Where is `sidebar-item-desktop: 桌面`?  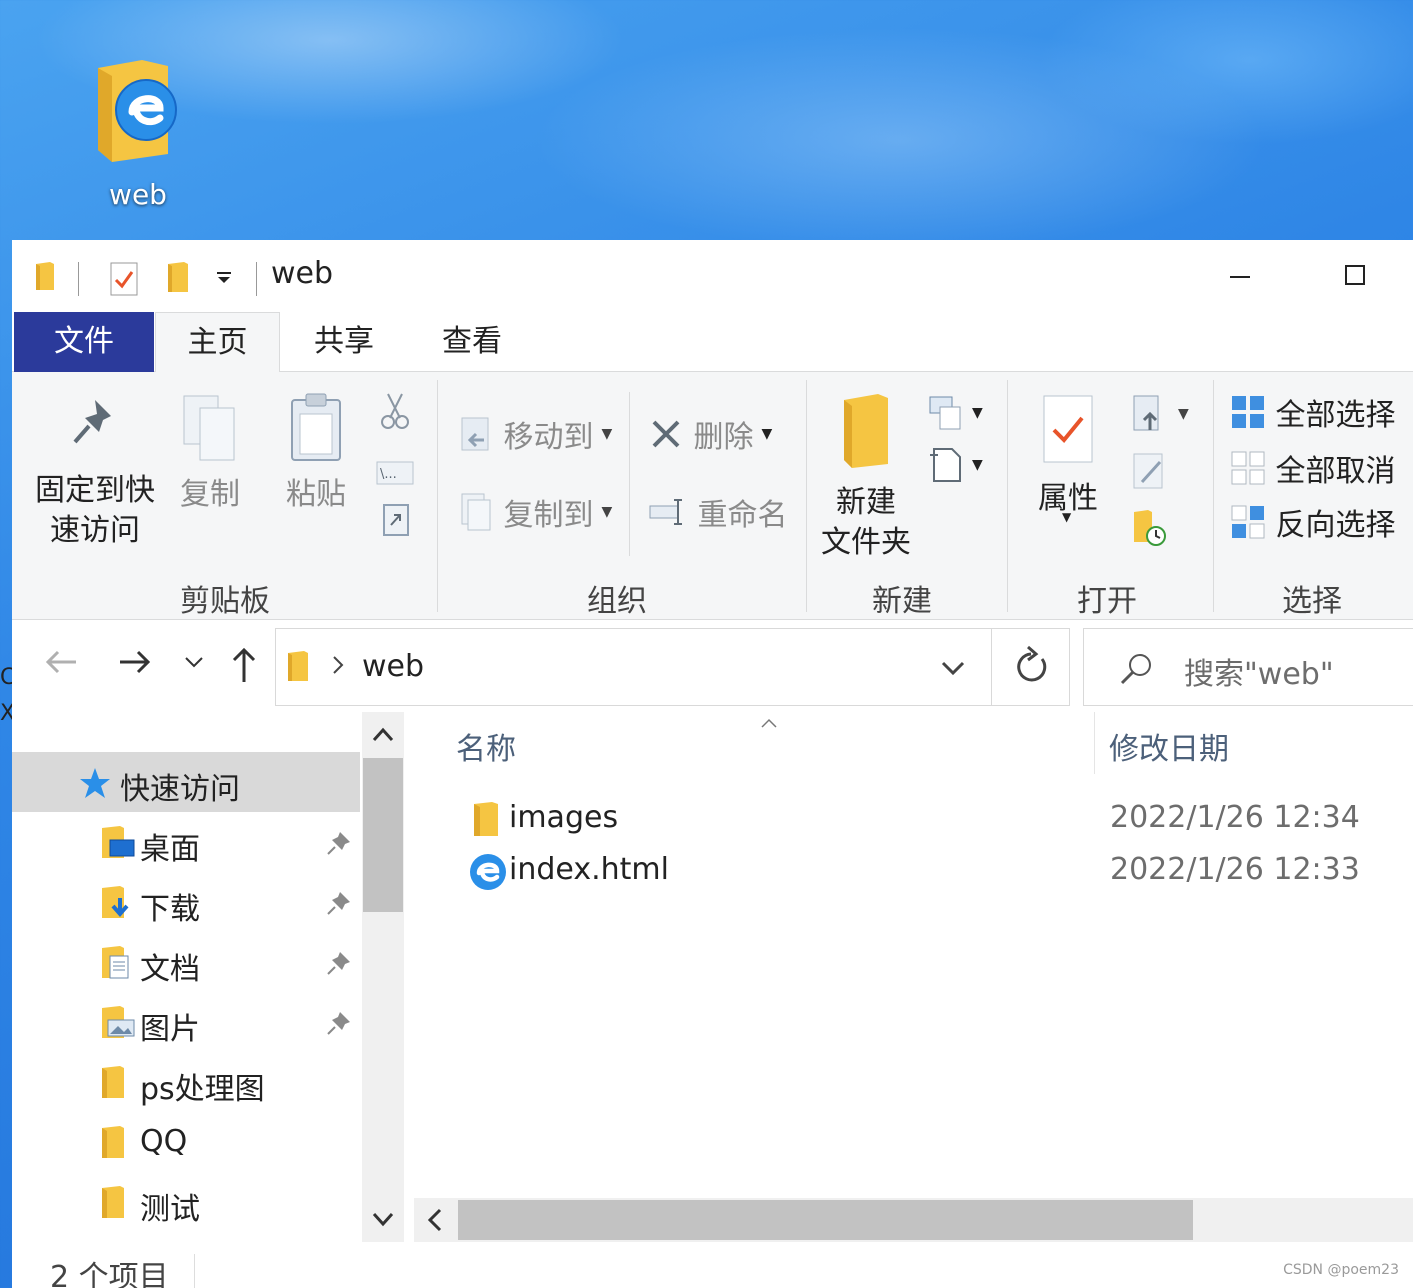 sidebar-item-desktop: 桌面 is located at coordinates (186, 842).